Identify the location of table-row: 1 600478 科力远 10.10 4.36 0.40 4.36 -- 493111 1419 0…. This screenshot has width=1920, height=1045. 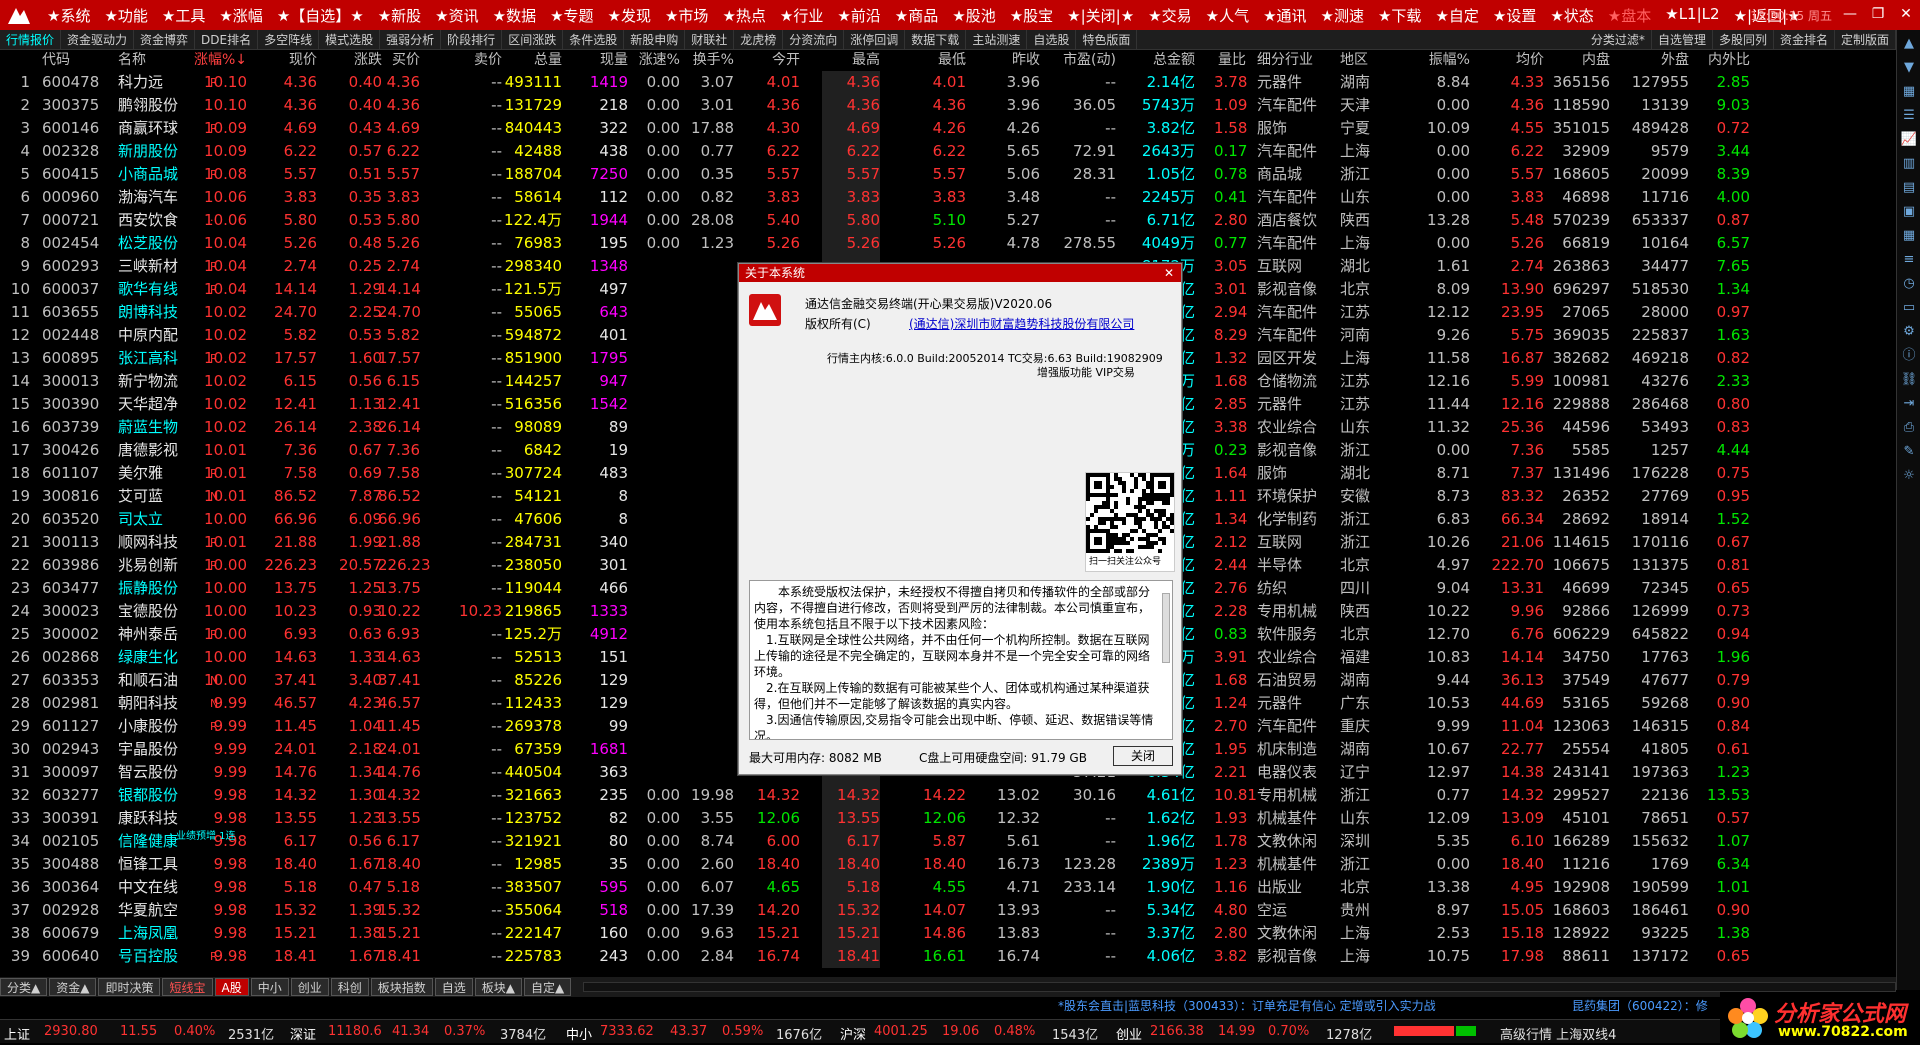
(948, 82).